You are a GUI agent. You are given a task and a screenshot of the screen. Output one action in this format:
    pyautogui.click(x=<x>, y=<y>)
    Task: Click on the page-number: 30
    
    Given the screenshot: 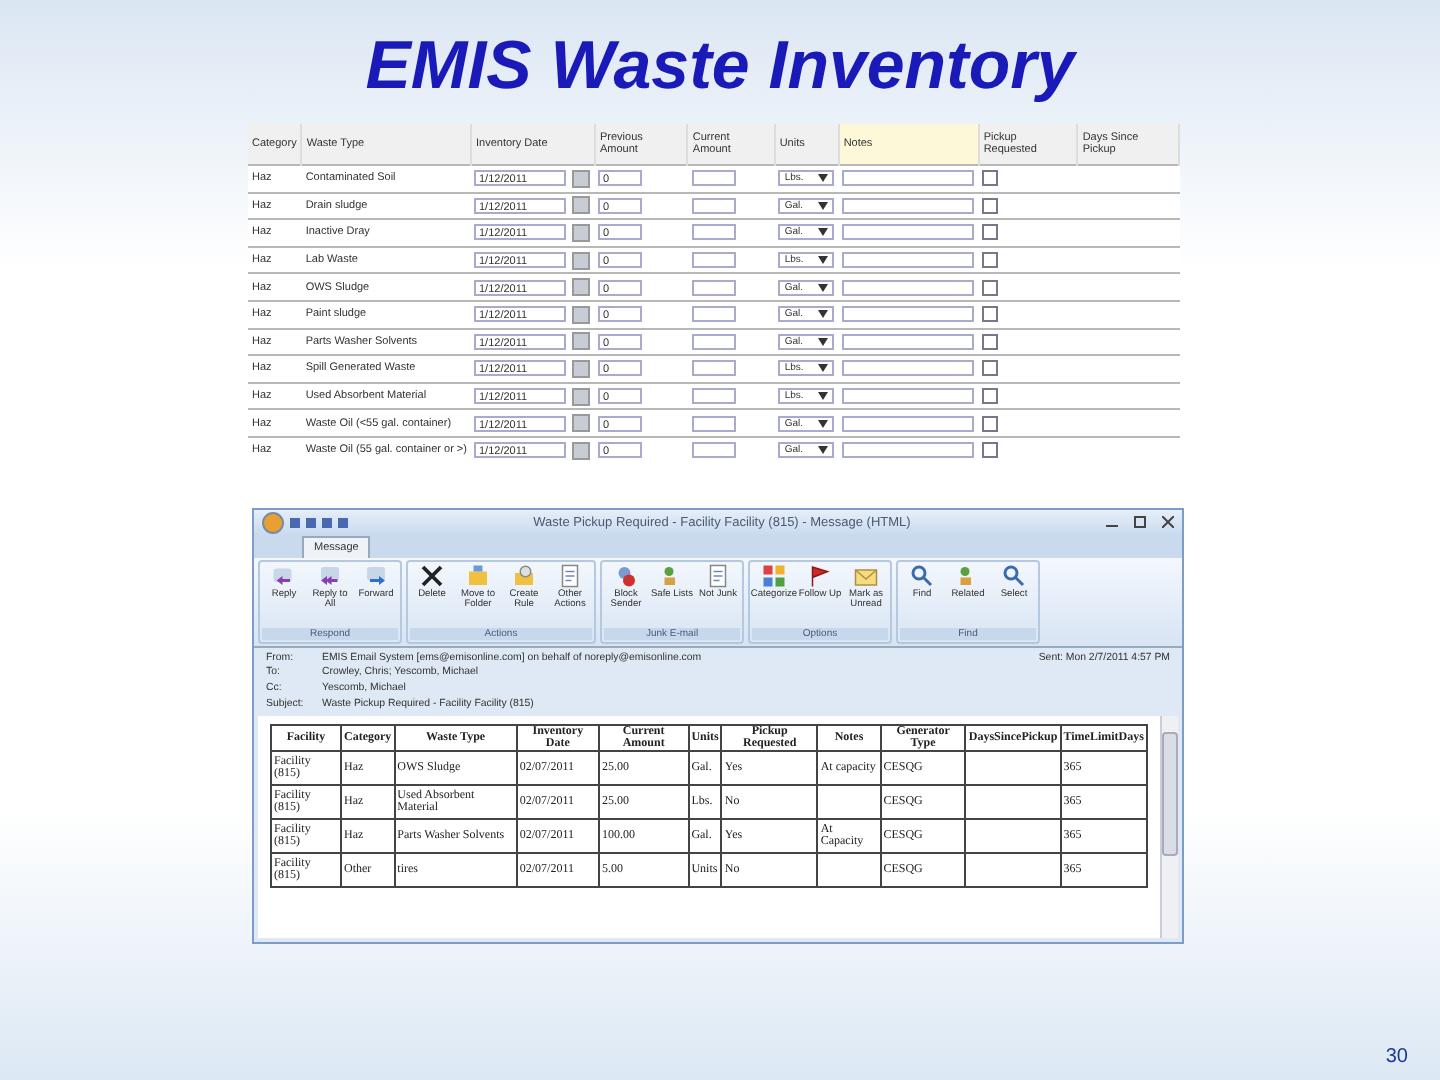 What is the action you would take?
    pyautogui.click(x=1396, y=1057)
    